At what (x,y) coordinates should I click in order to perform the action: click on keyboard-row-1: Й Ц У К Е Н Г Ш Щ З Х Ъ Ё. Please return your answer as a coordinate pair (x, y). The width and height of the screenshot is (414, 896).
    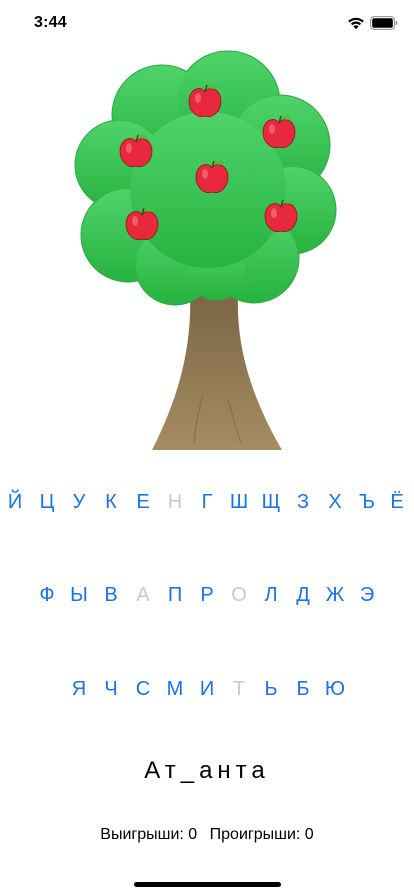
    Looking at the image, I should click on (207, 502).